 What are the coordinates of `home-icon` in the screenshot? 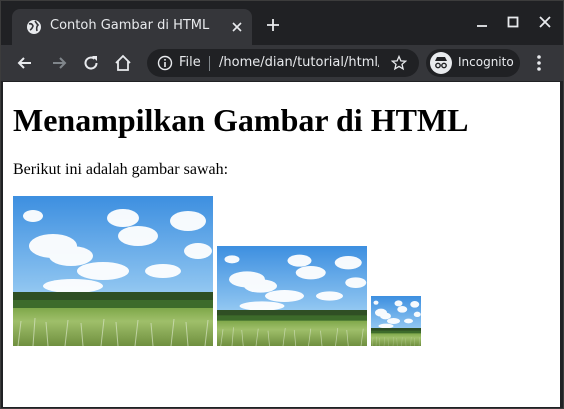 It's located at (123, 63).